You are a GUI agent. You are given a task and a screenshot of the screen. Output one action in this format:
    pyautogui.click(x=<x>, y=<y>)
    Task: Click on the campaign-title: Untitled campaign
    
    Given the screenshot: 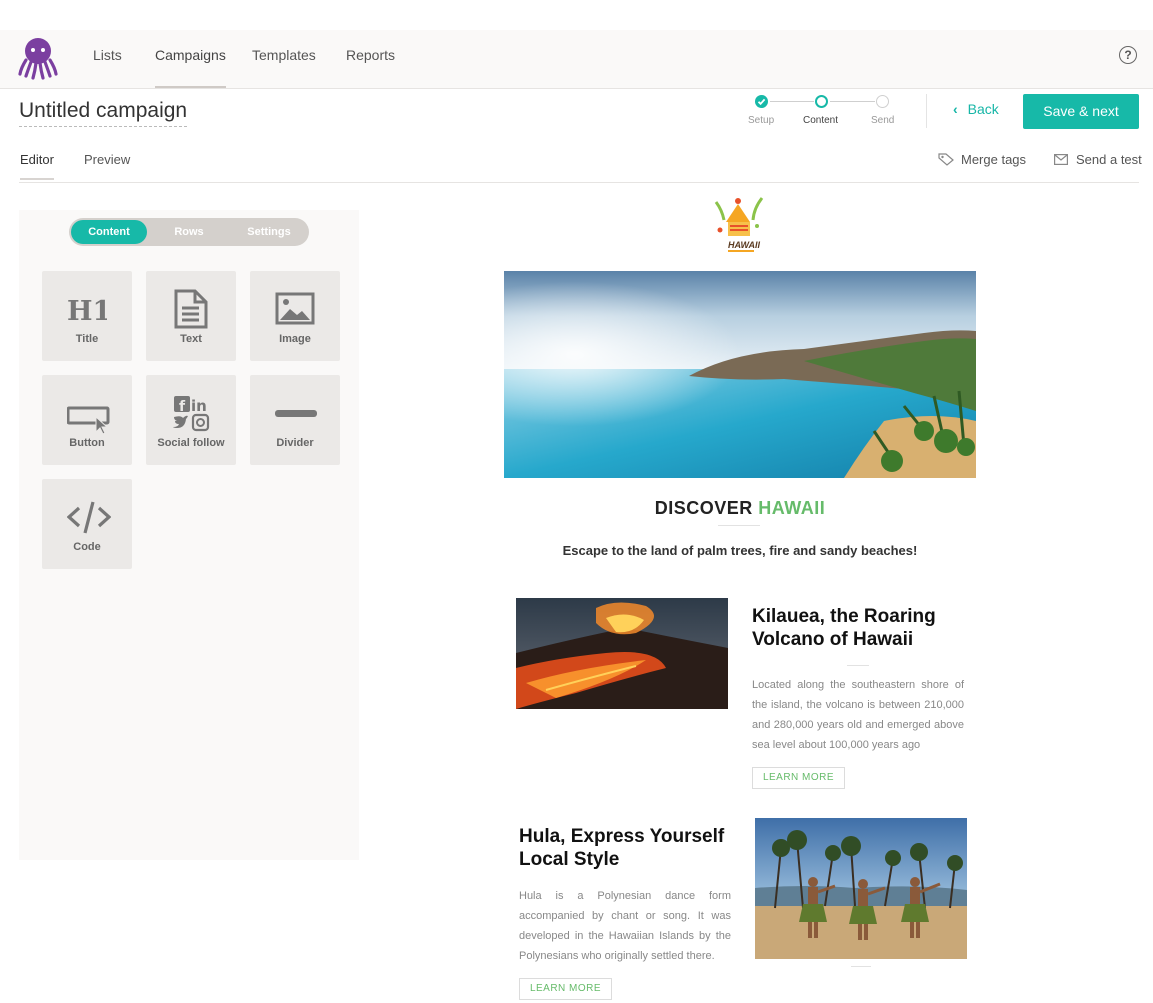 What is the action you would take?
    pyautogui.click(x=103, y=112)
    